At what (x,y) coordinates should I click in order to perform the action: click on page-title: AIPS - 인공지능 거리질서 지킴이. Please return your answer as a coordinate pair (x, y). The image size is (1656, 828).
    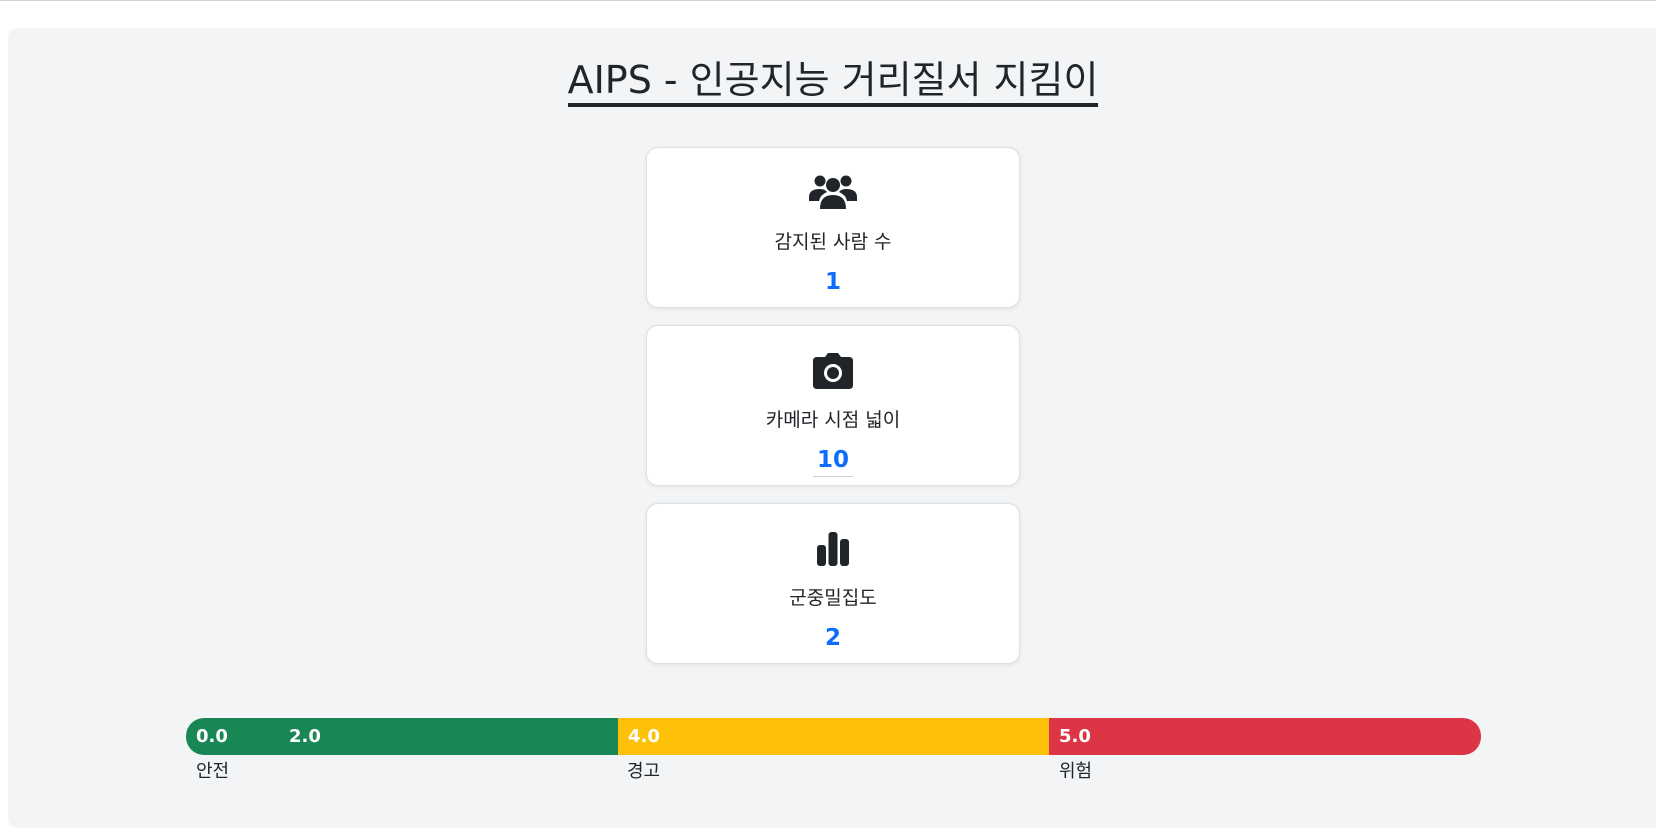
    Looking at the image, I should click on (828, 80).